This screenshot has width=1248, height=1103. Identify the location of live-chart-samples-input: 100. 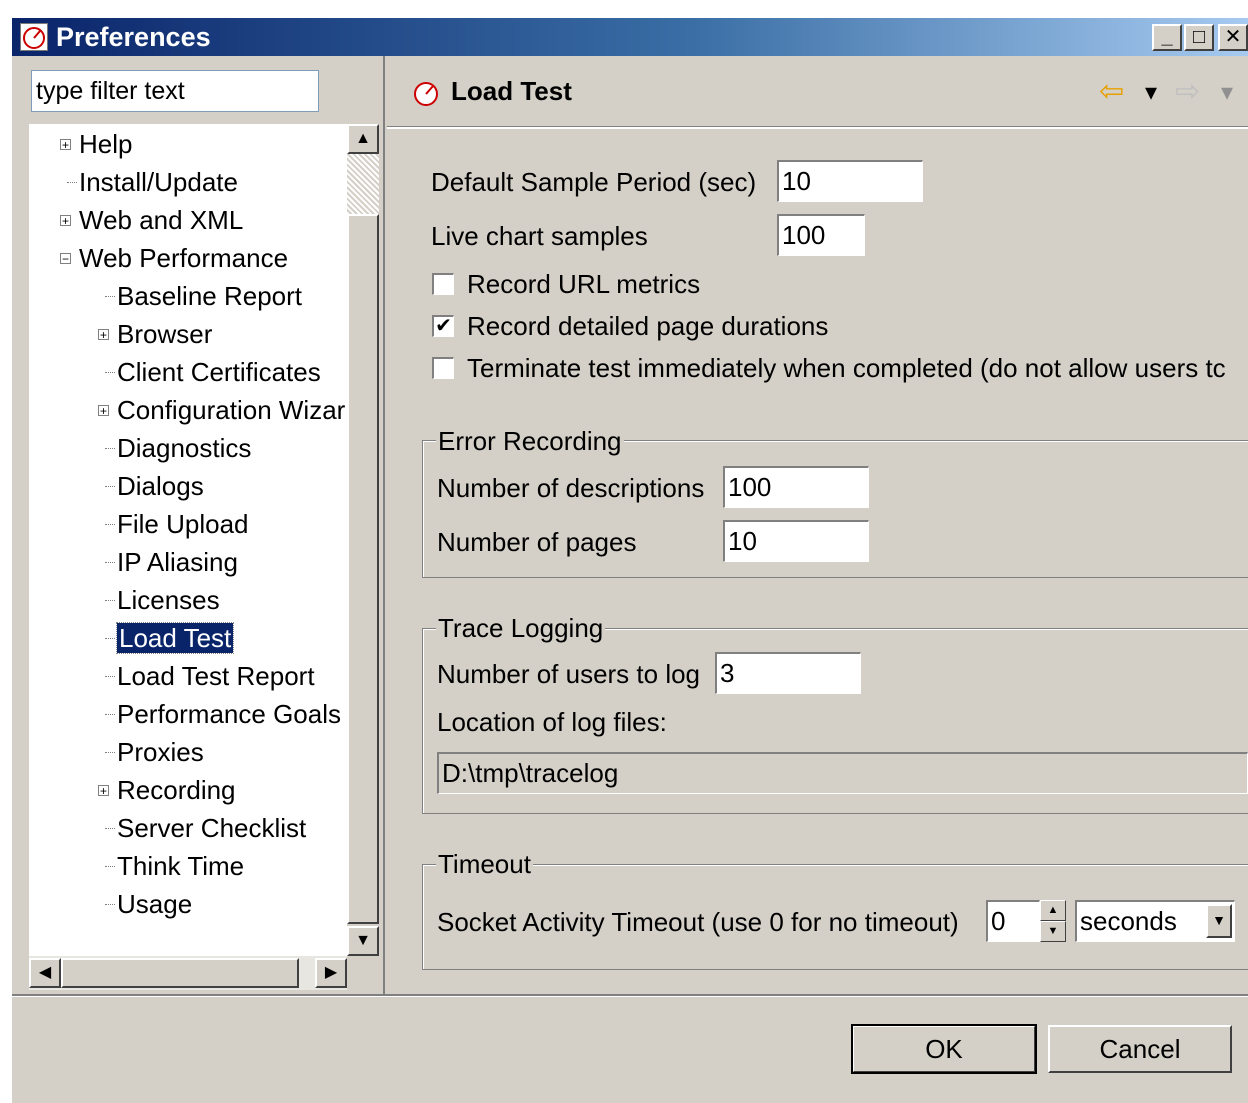
(821, 235).